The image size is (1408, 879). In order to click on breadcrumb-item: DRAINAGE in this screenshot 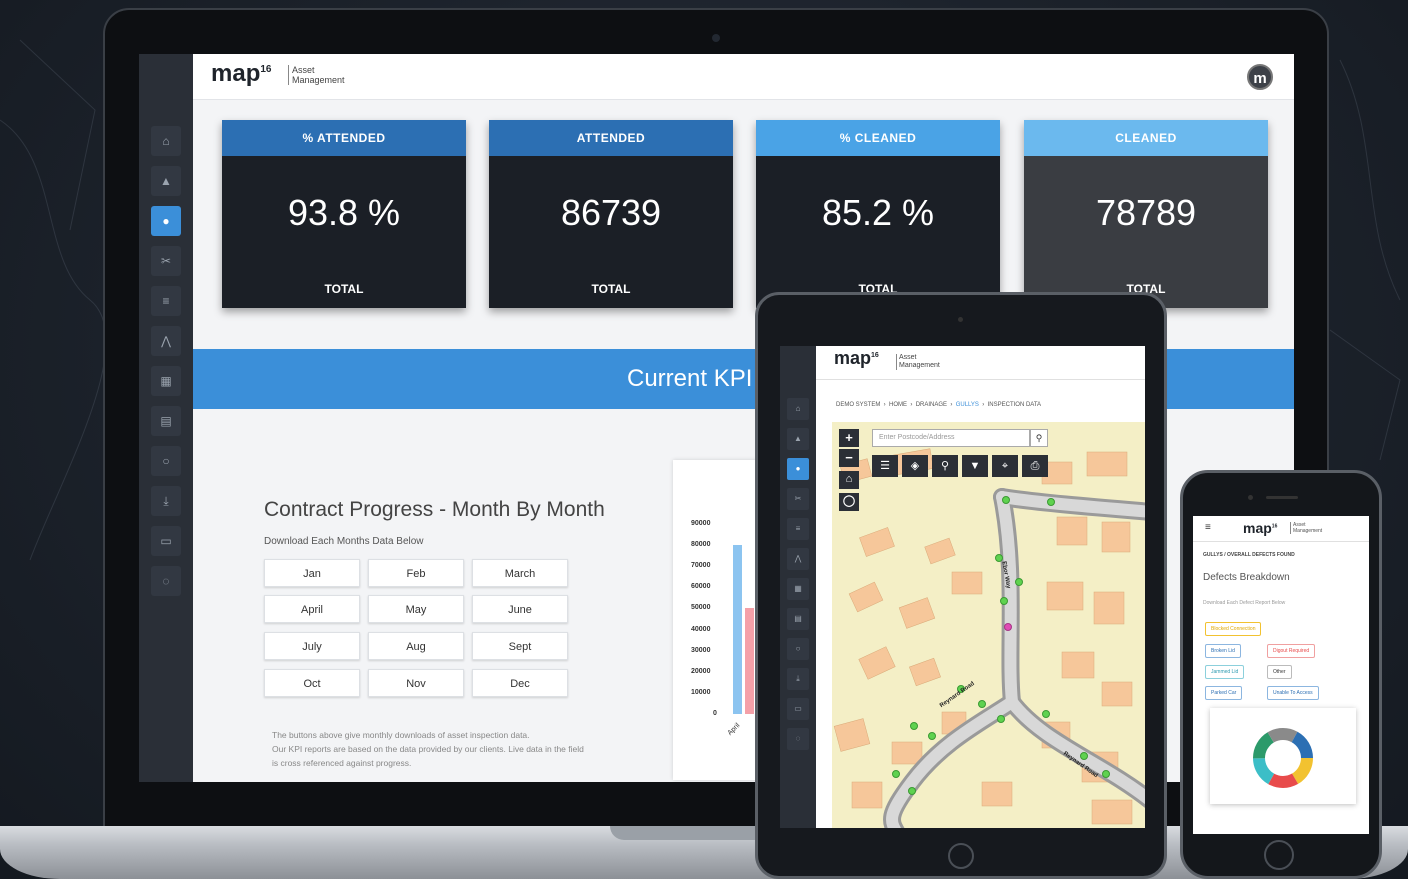, I will do `click(931, 405)`.